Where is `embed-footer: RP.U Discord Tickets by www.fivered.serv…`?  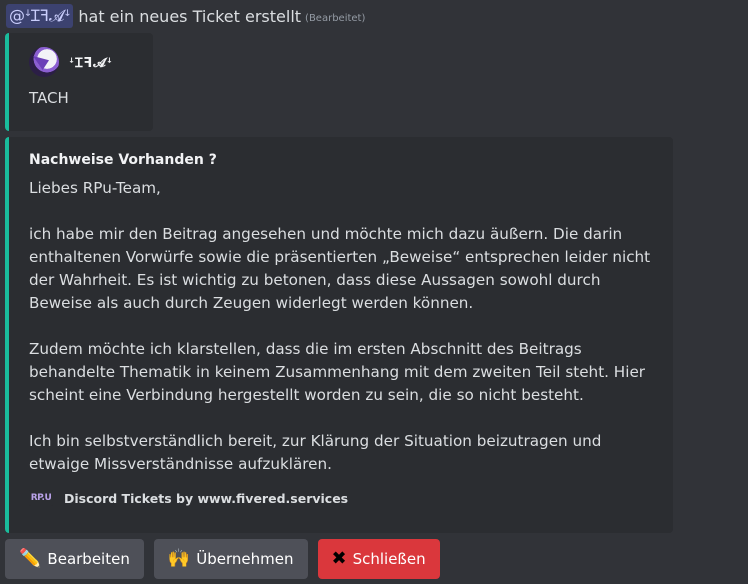 embed-footer: RP.U Discord Tickets by www.fivered.serv… is located at coordinates (188, 498).